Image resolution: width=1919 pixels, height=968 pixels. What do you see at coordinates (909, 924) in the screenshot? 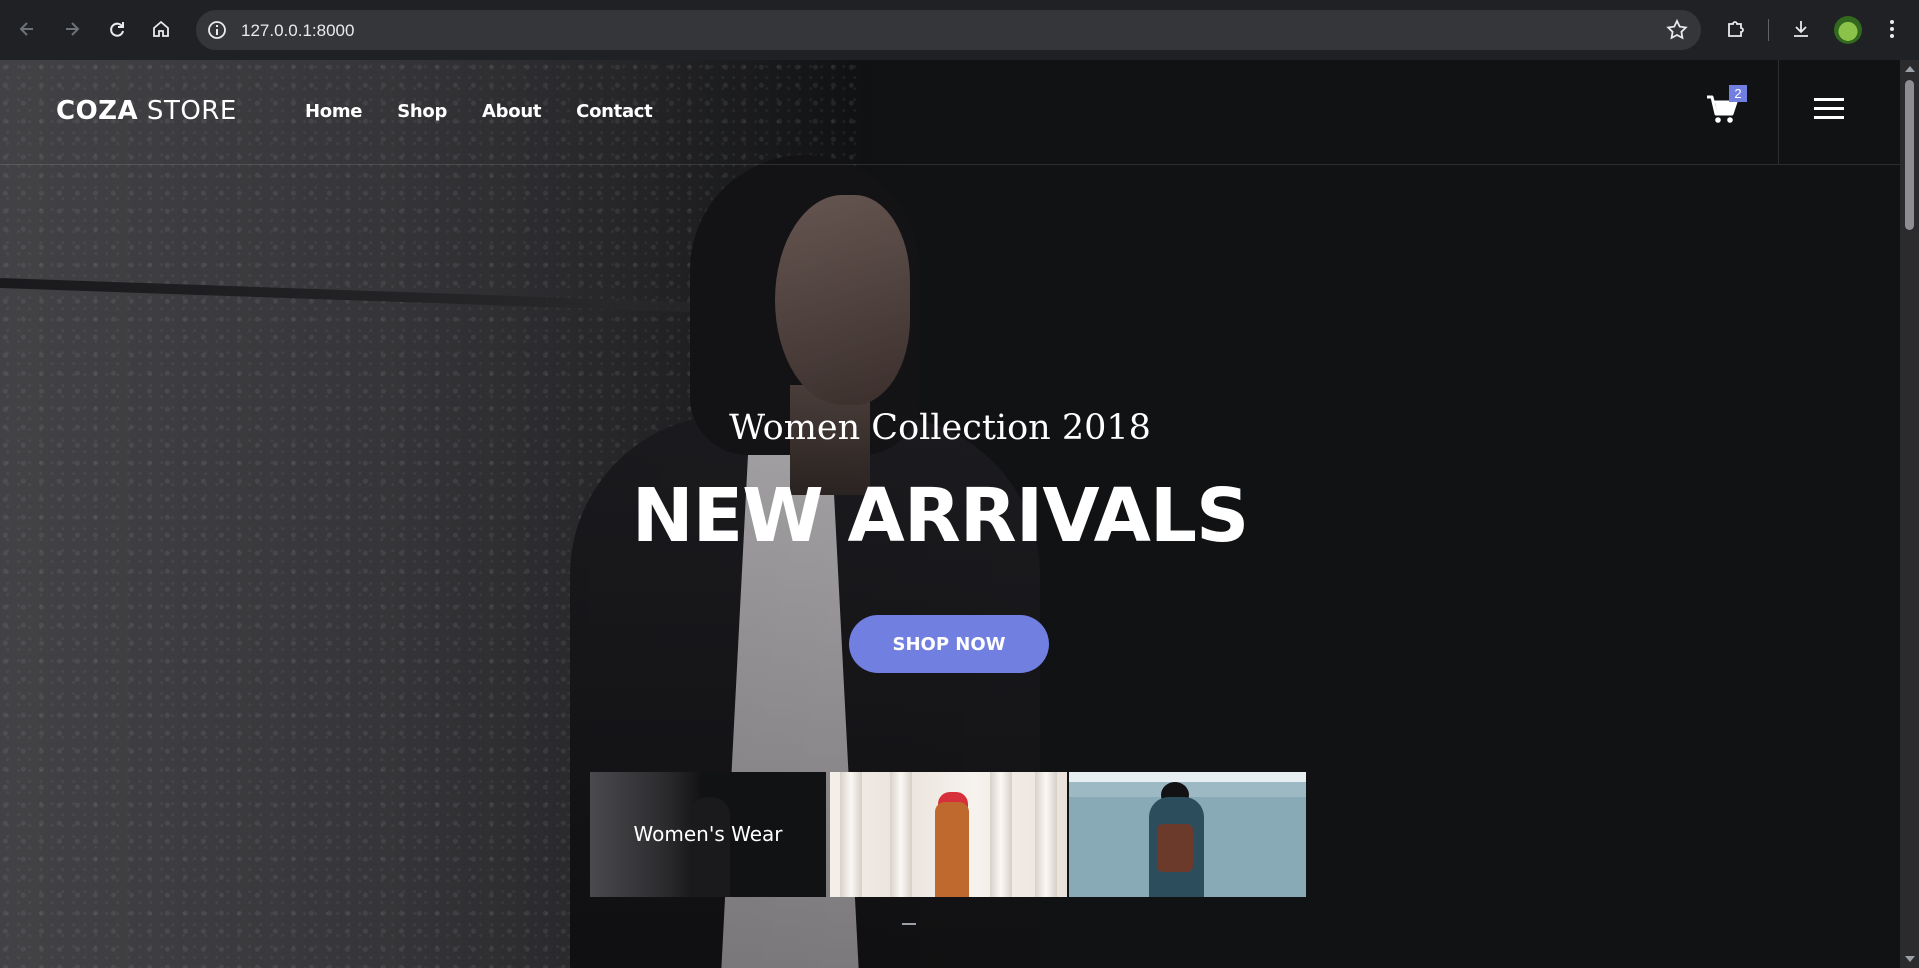
I see `slider-indicator` at bounding box center [909, 924].